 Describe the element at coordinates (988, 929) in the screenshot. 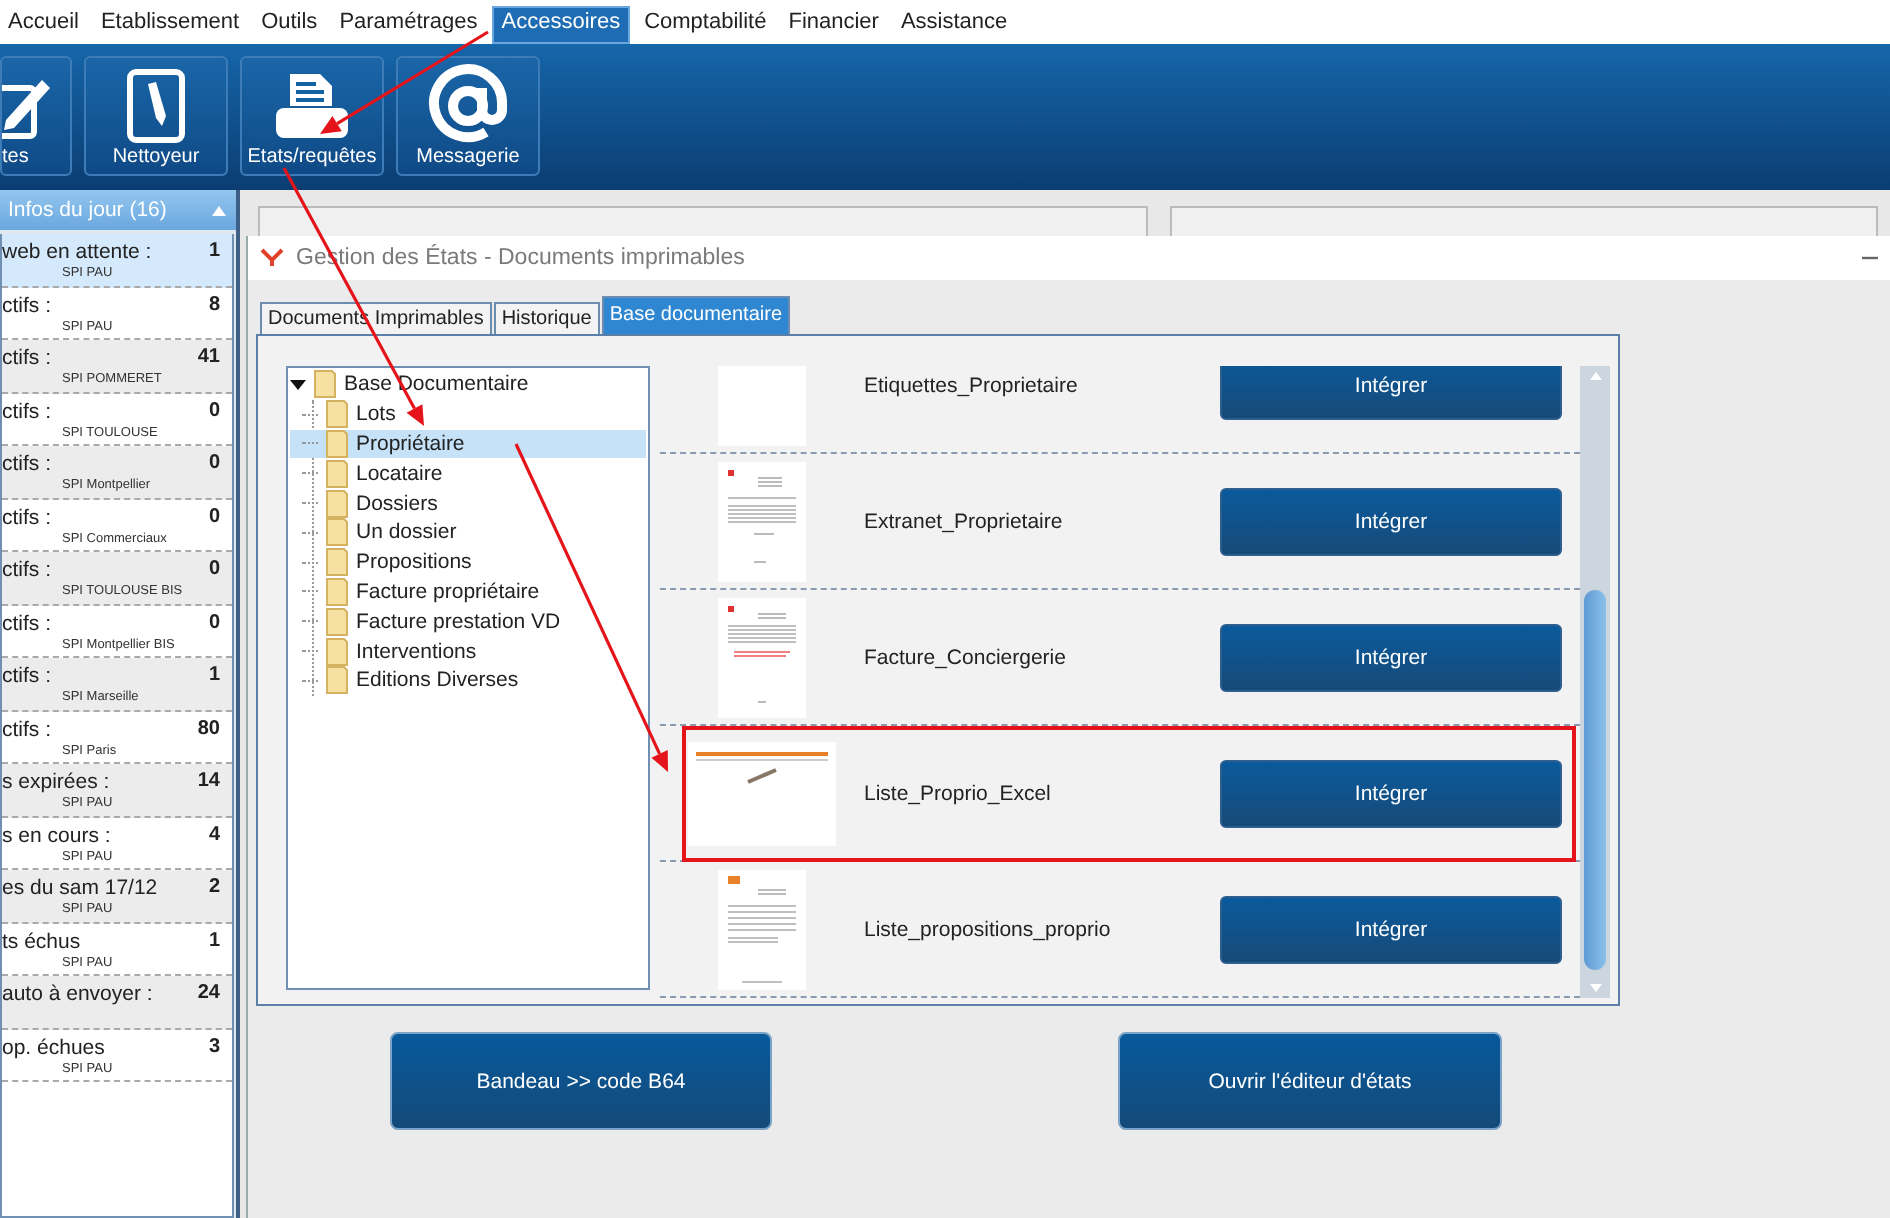

I see `document-name: Liste_propositions_proprio` at that location.